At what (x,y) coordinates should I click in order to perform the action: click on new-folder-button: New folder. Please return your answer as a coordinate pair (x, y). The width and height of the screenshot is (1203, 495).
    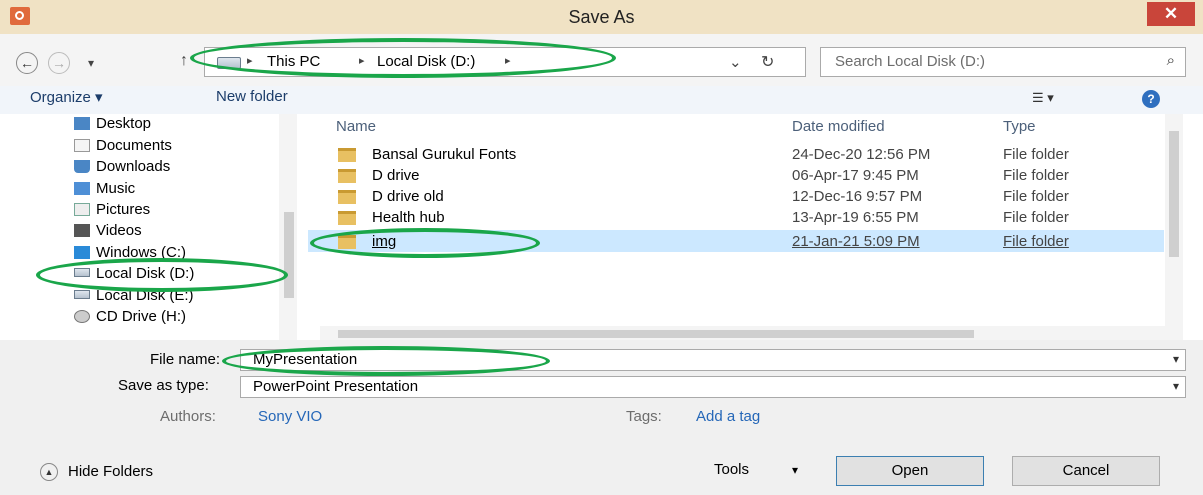
    Looking at the image, I should click on (252, 96).